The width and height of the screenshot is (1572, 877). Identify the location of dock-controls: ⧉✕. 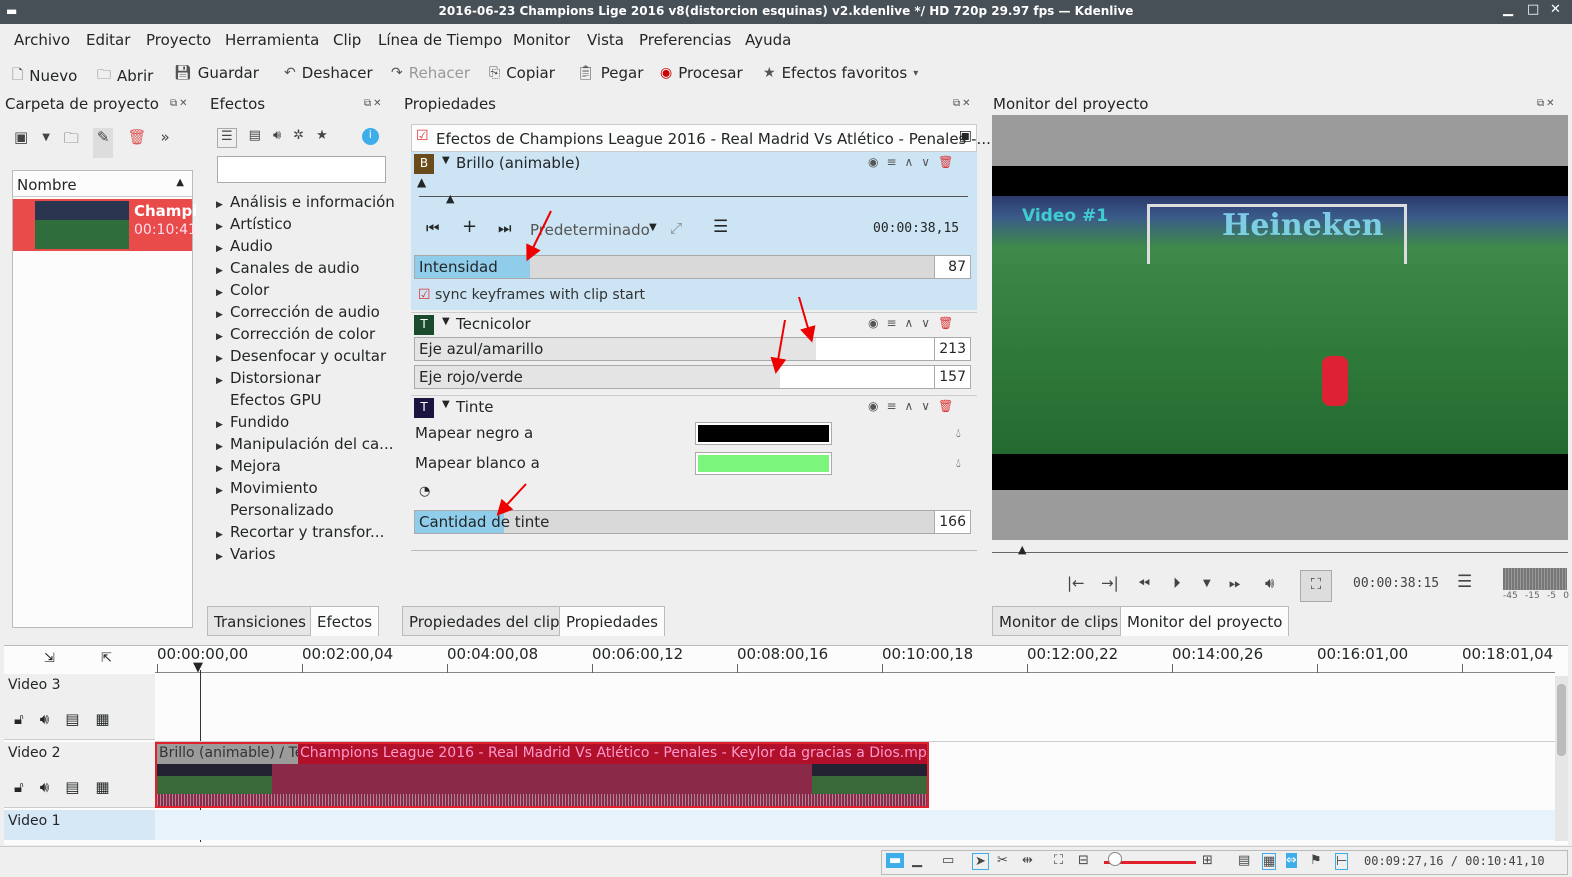
(180, 103).